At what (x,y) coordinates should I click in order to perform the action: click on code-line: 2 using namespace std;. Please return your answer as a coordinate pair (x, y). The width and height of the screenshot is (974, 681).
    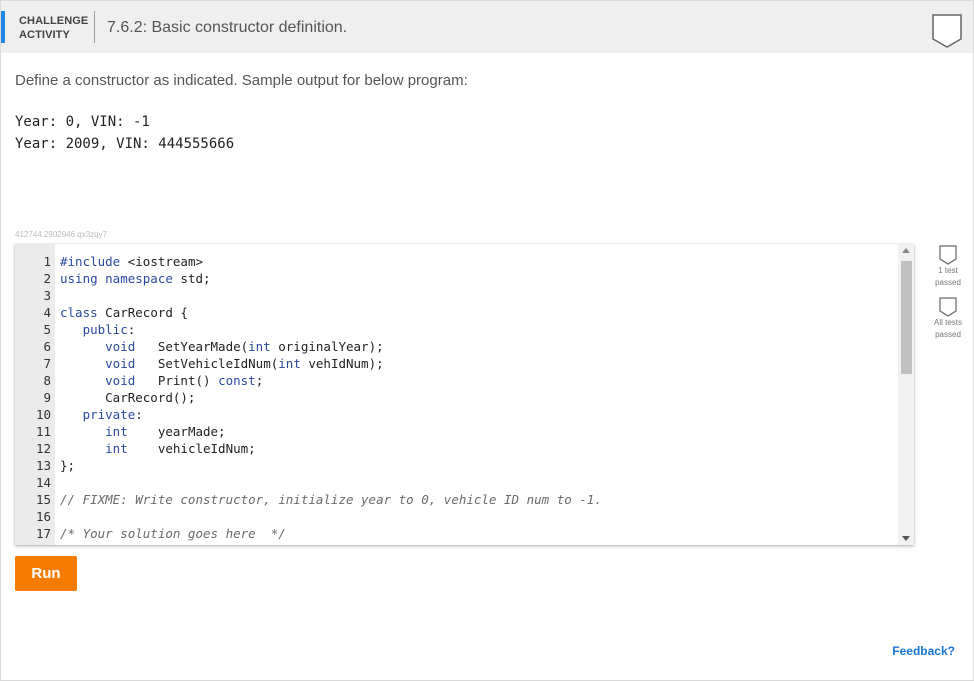
    Looking at the image, I should click on (457, 278).